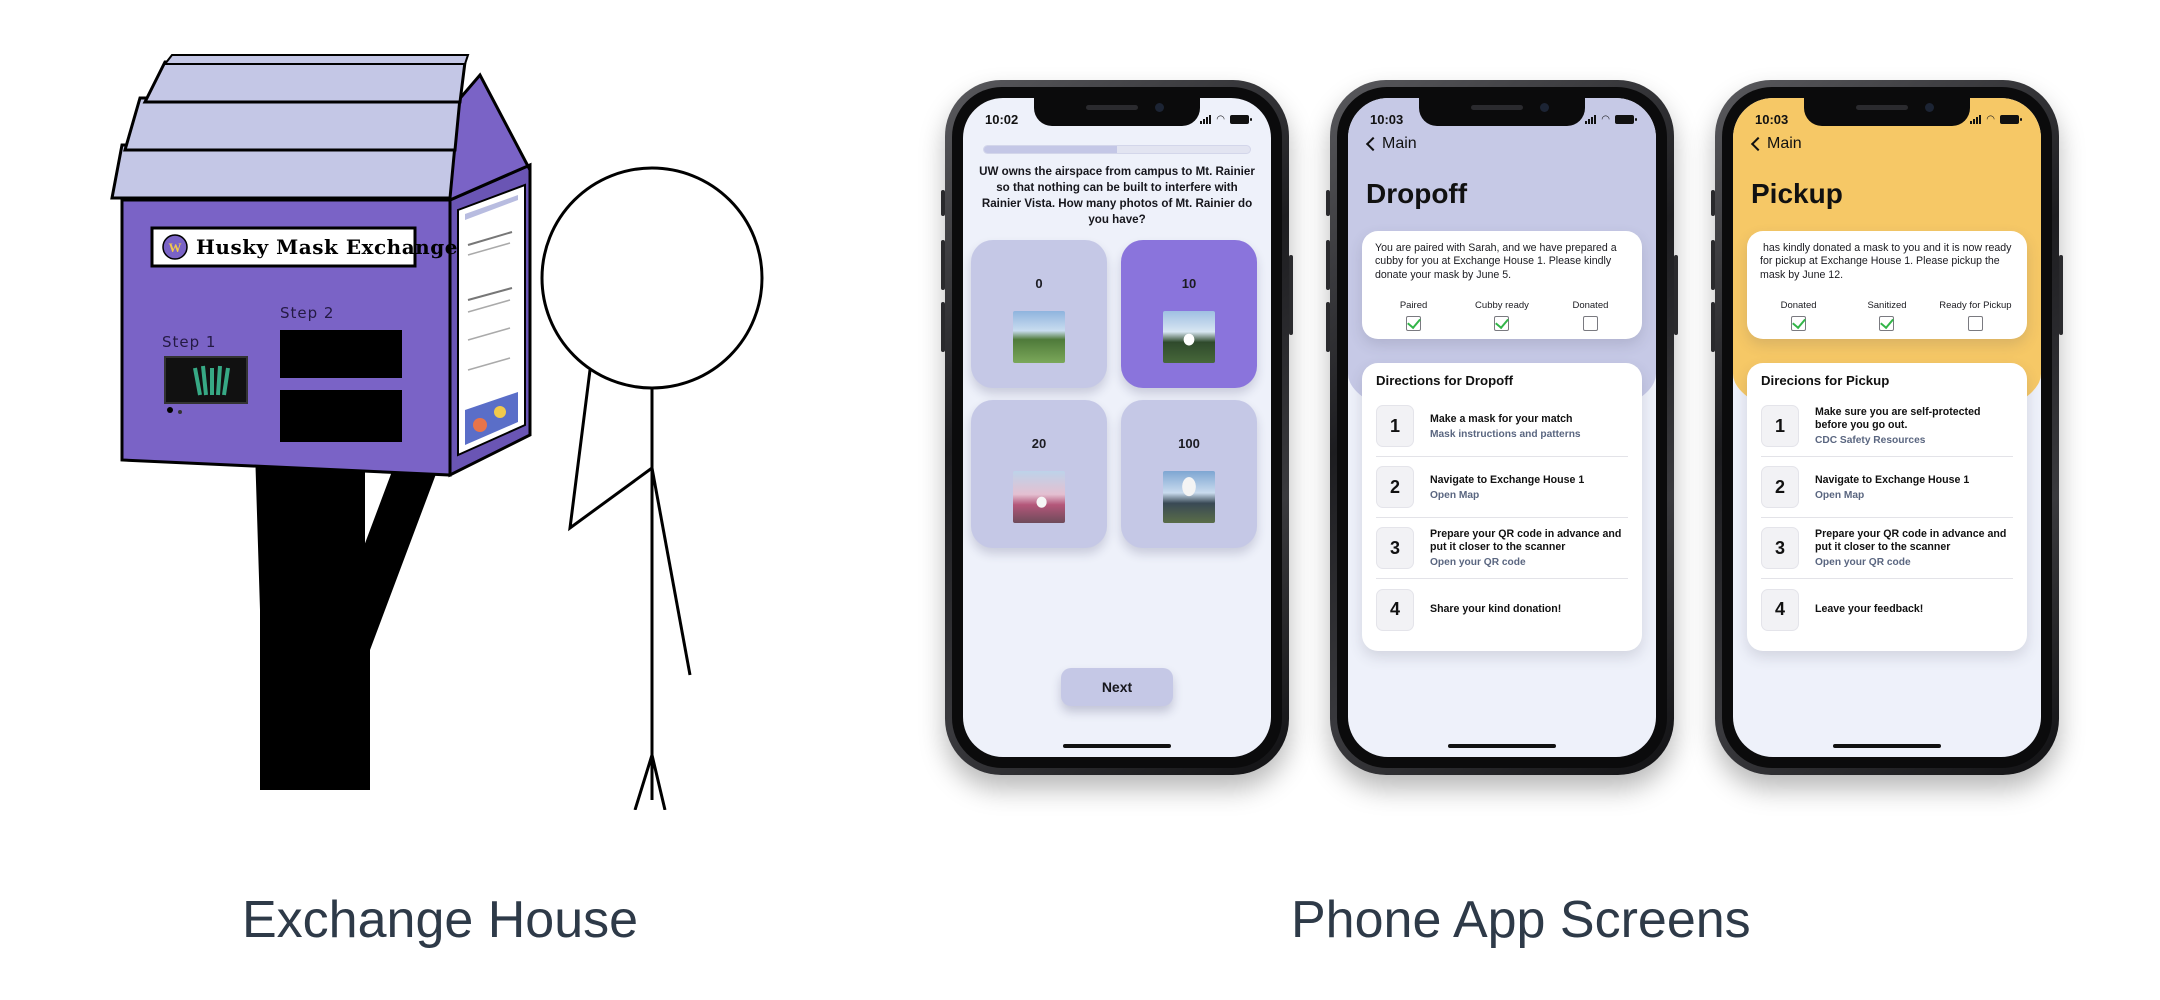 The height and width of the screenshot is (1000, 2160). Describe the element at coordinates (1869, 609) in the screenshot. I see `step-text: Leave your feedback!` at that location.